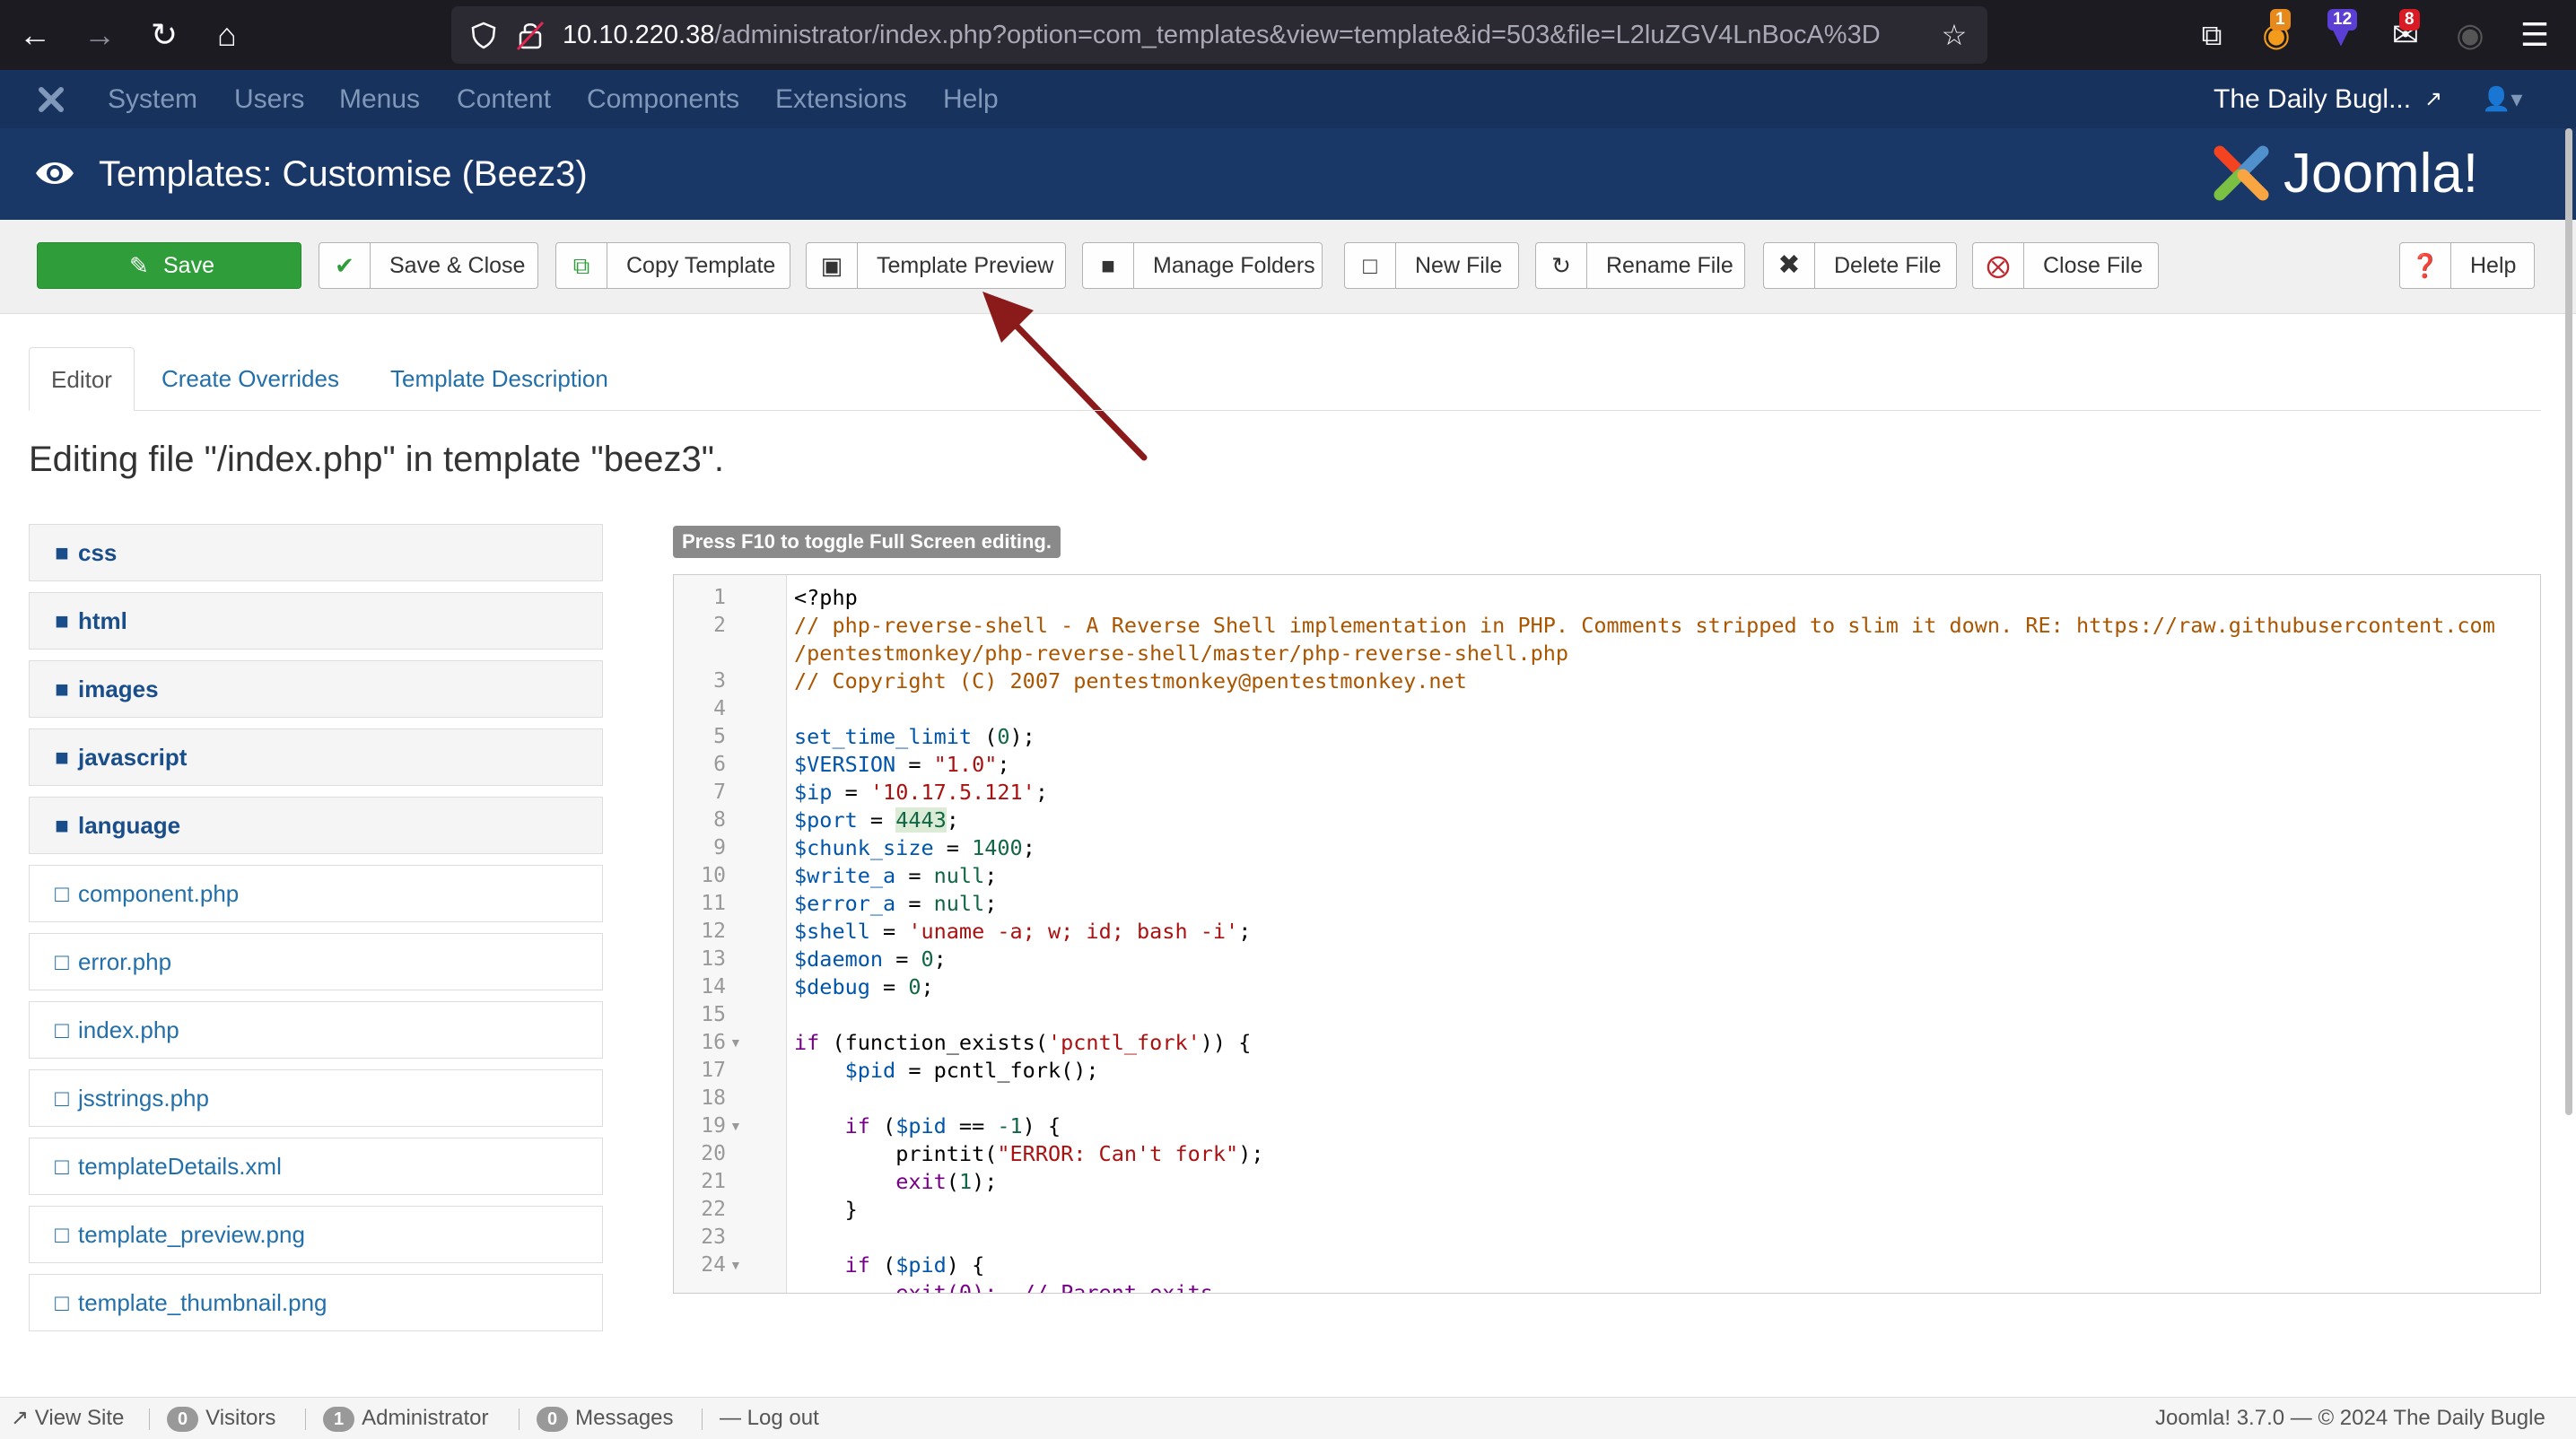  I want to click on extension-badge: 1, so click(2280, 20).